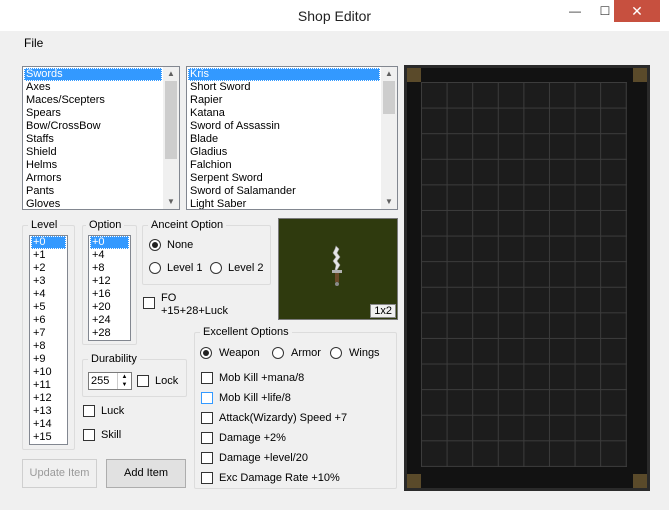  What do you see at coordinates (109, 294) in the screenshot?
I see `option-list-item: +16` at bounding box center [109, 294].